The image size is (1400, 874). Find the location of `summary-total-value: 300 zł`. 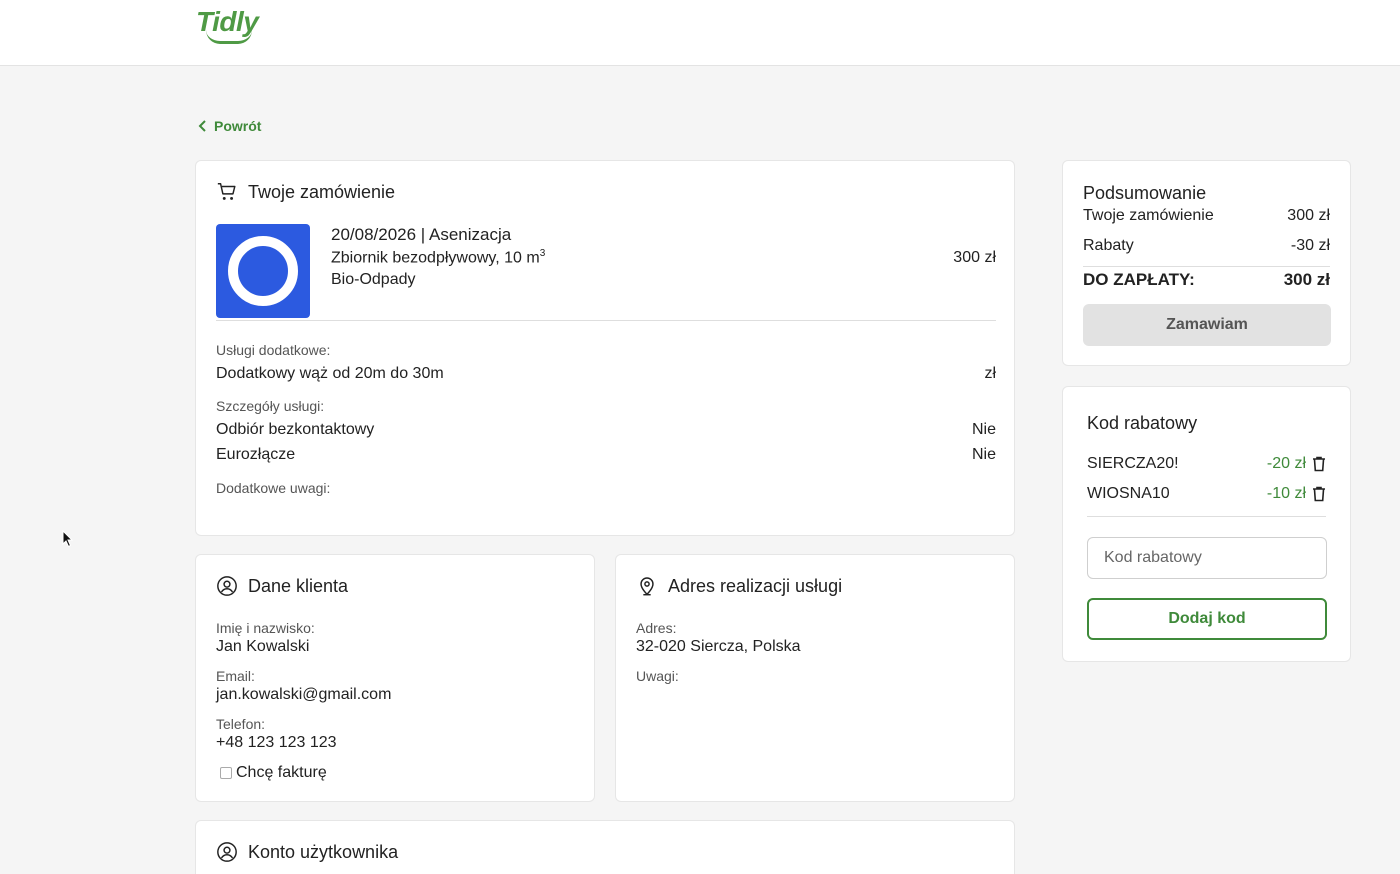

summary-total-value: 300 zł is located at coordinates (1306, 279).